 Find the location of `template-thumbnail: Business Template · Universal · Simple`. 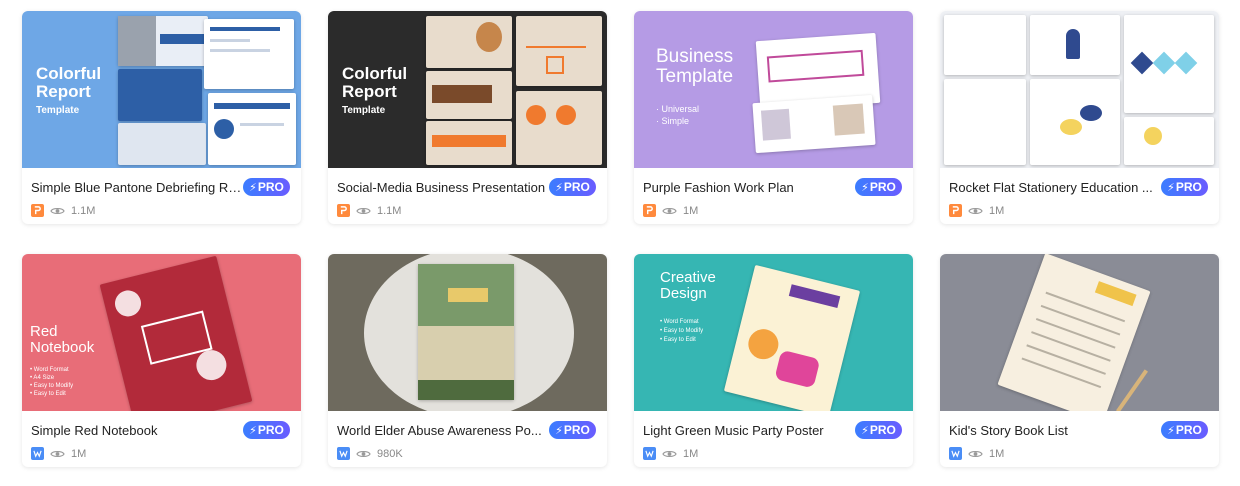

template-thumbnail: Business Template · Universal · Simple is located at coordinates (773, 89).